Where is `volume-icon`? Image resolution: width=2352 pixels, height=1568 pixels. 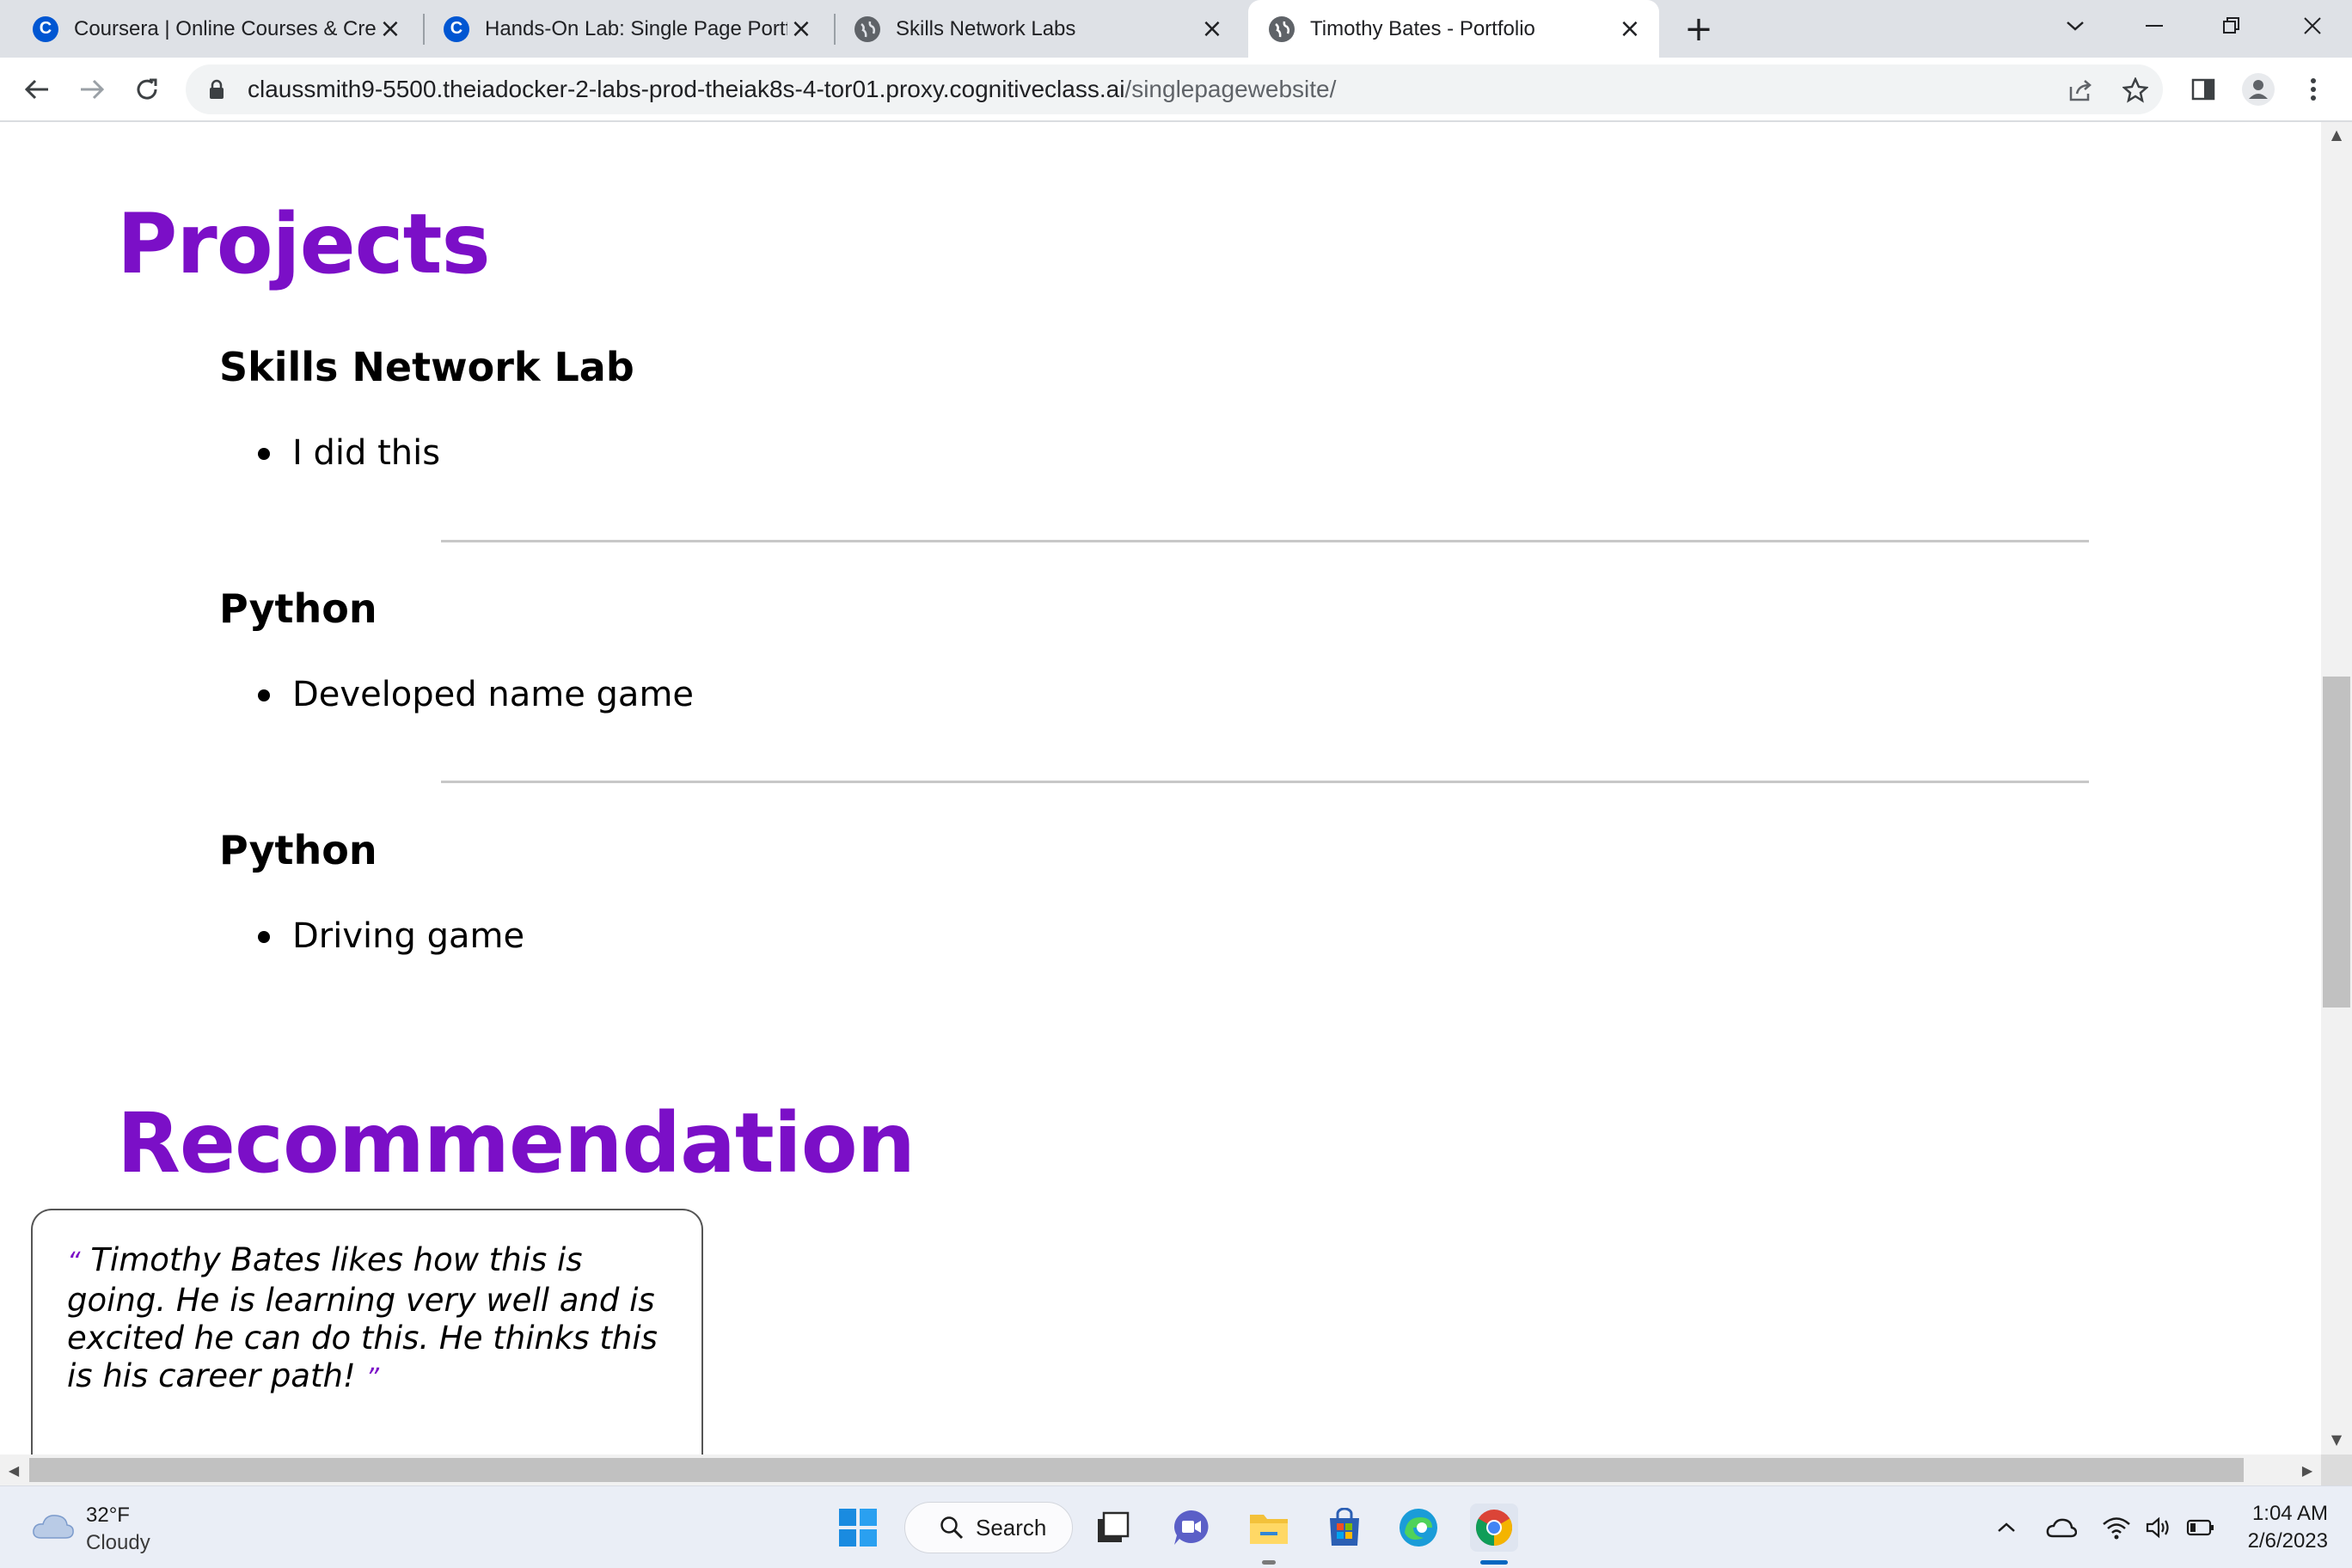
volume-icon is located at coordinates (2159, 1527).